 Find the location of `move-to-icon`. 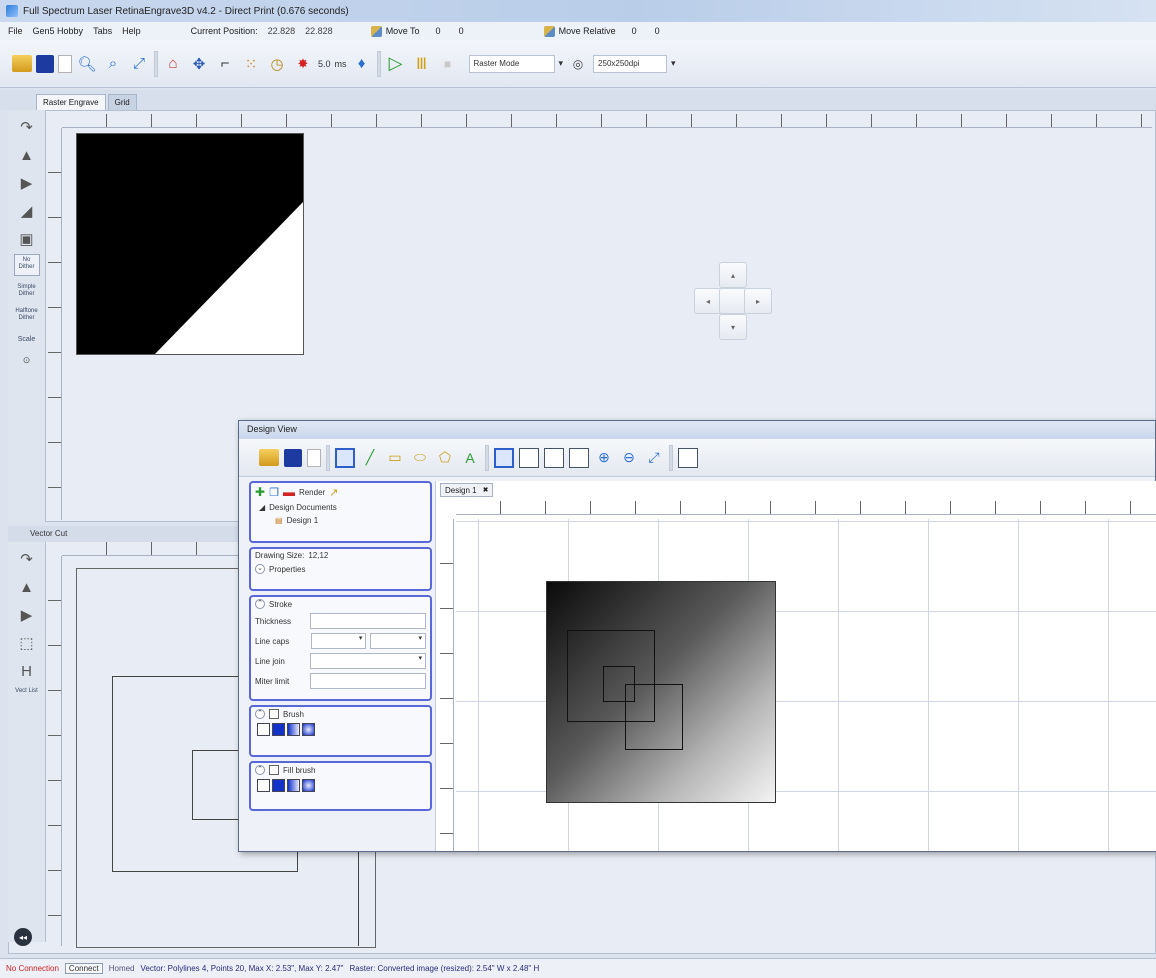

move-to-icon is located at coordinates (376, 31).